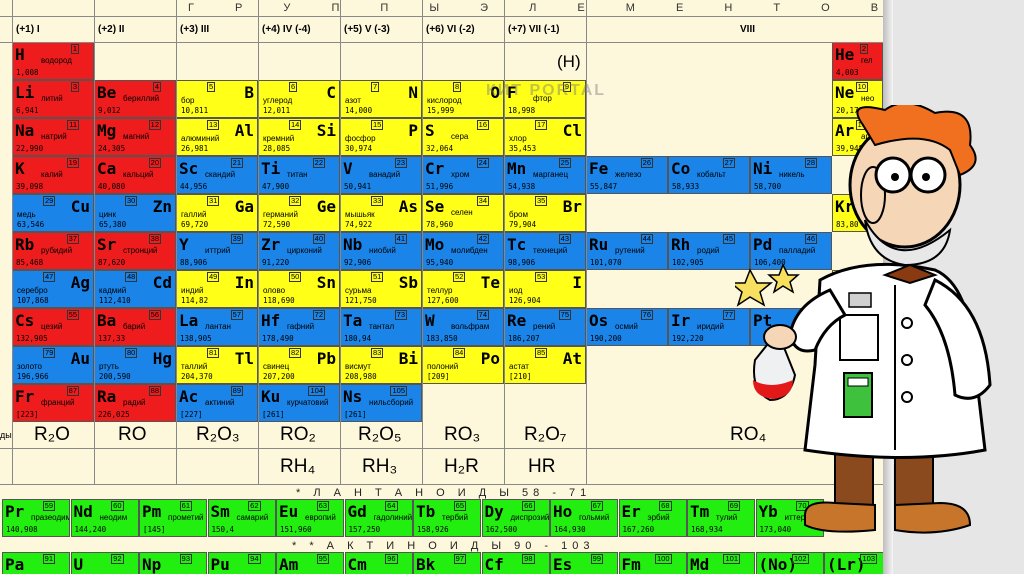 This screenshot has width=1024, height=574. Describe the element at coordinates (54, 136) in the screenshot. I see `element-name: натрий` at that location.